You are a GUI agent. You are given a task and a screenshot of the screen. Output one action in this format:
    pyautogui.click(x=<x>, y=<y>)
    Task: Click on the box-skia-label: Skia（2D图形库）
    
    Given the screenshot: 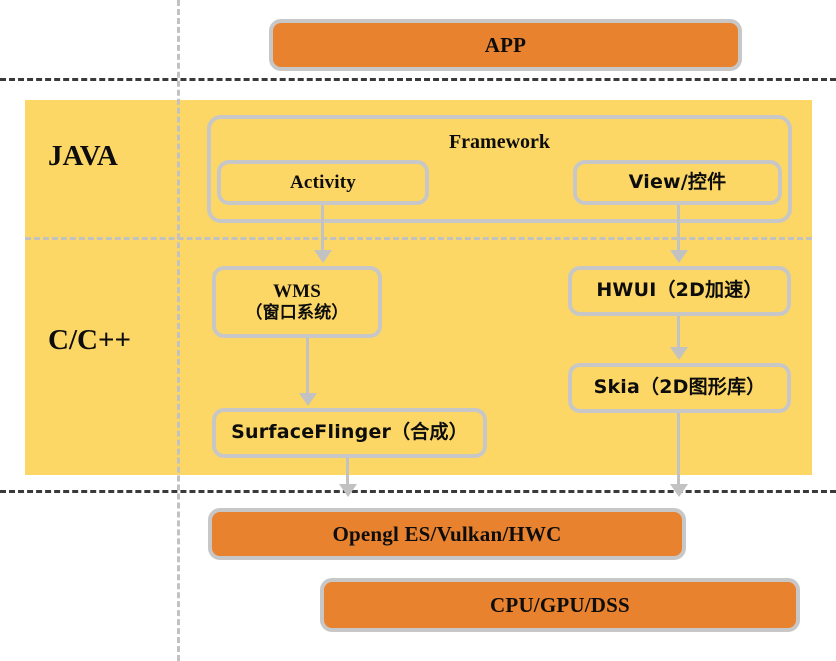 What is the action you would take?
    pyautogui.click(x=679, y=387)
    